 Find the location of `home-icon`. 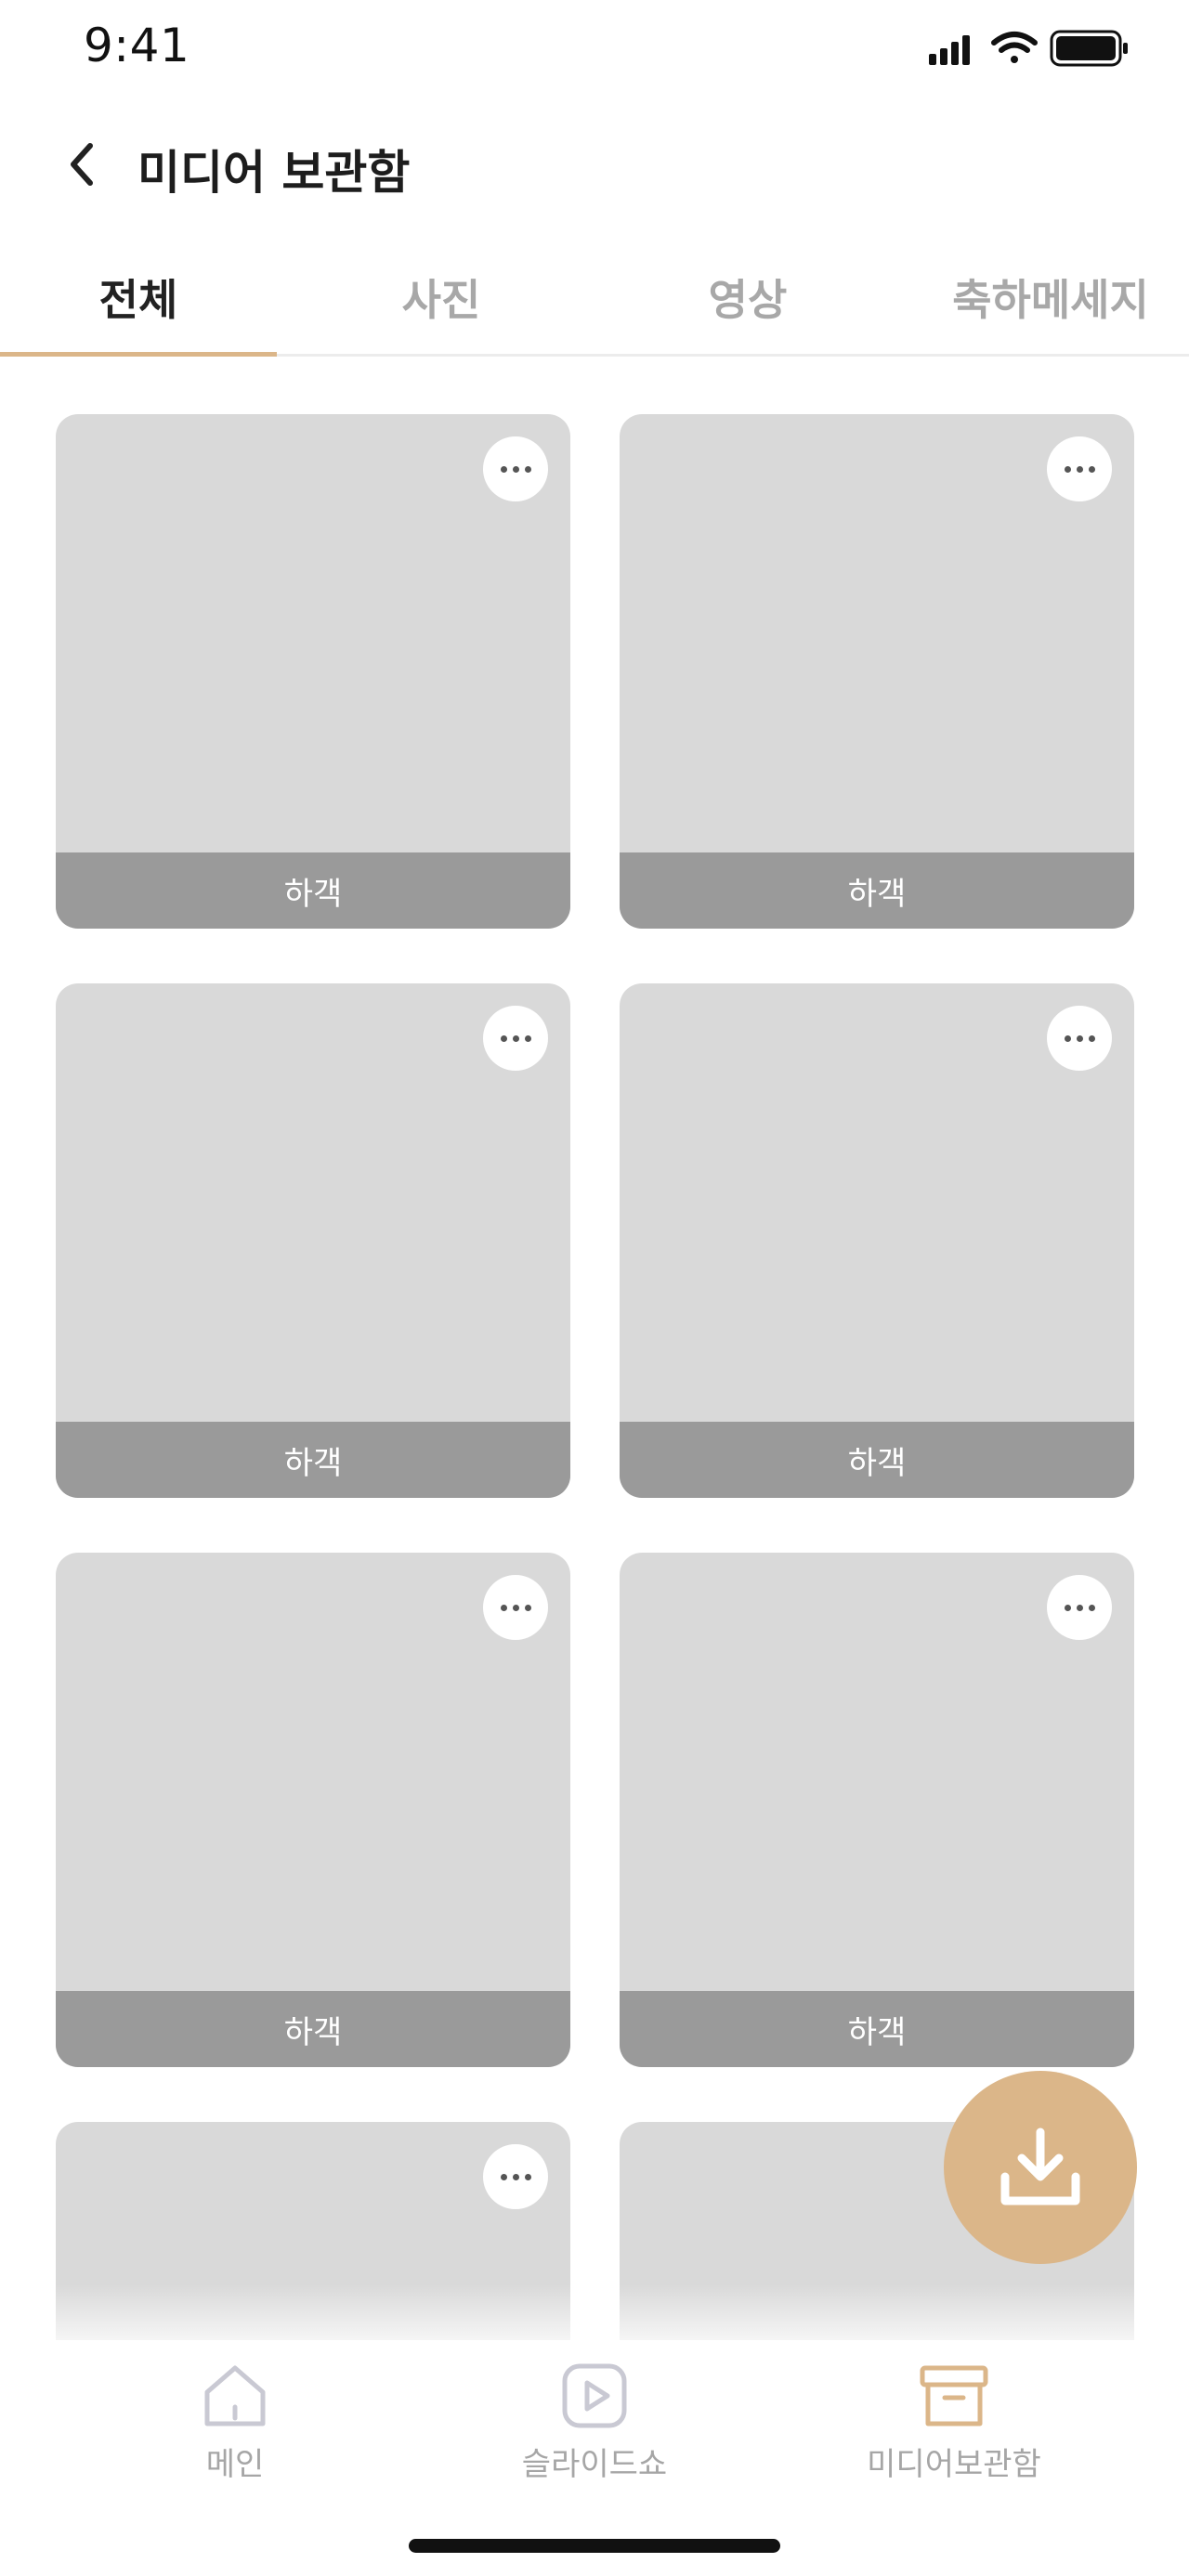

home-icon is located at coordinates (235, 2395).